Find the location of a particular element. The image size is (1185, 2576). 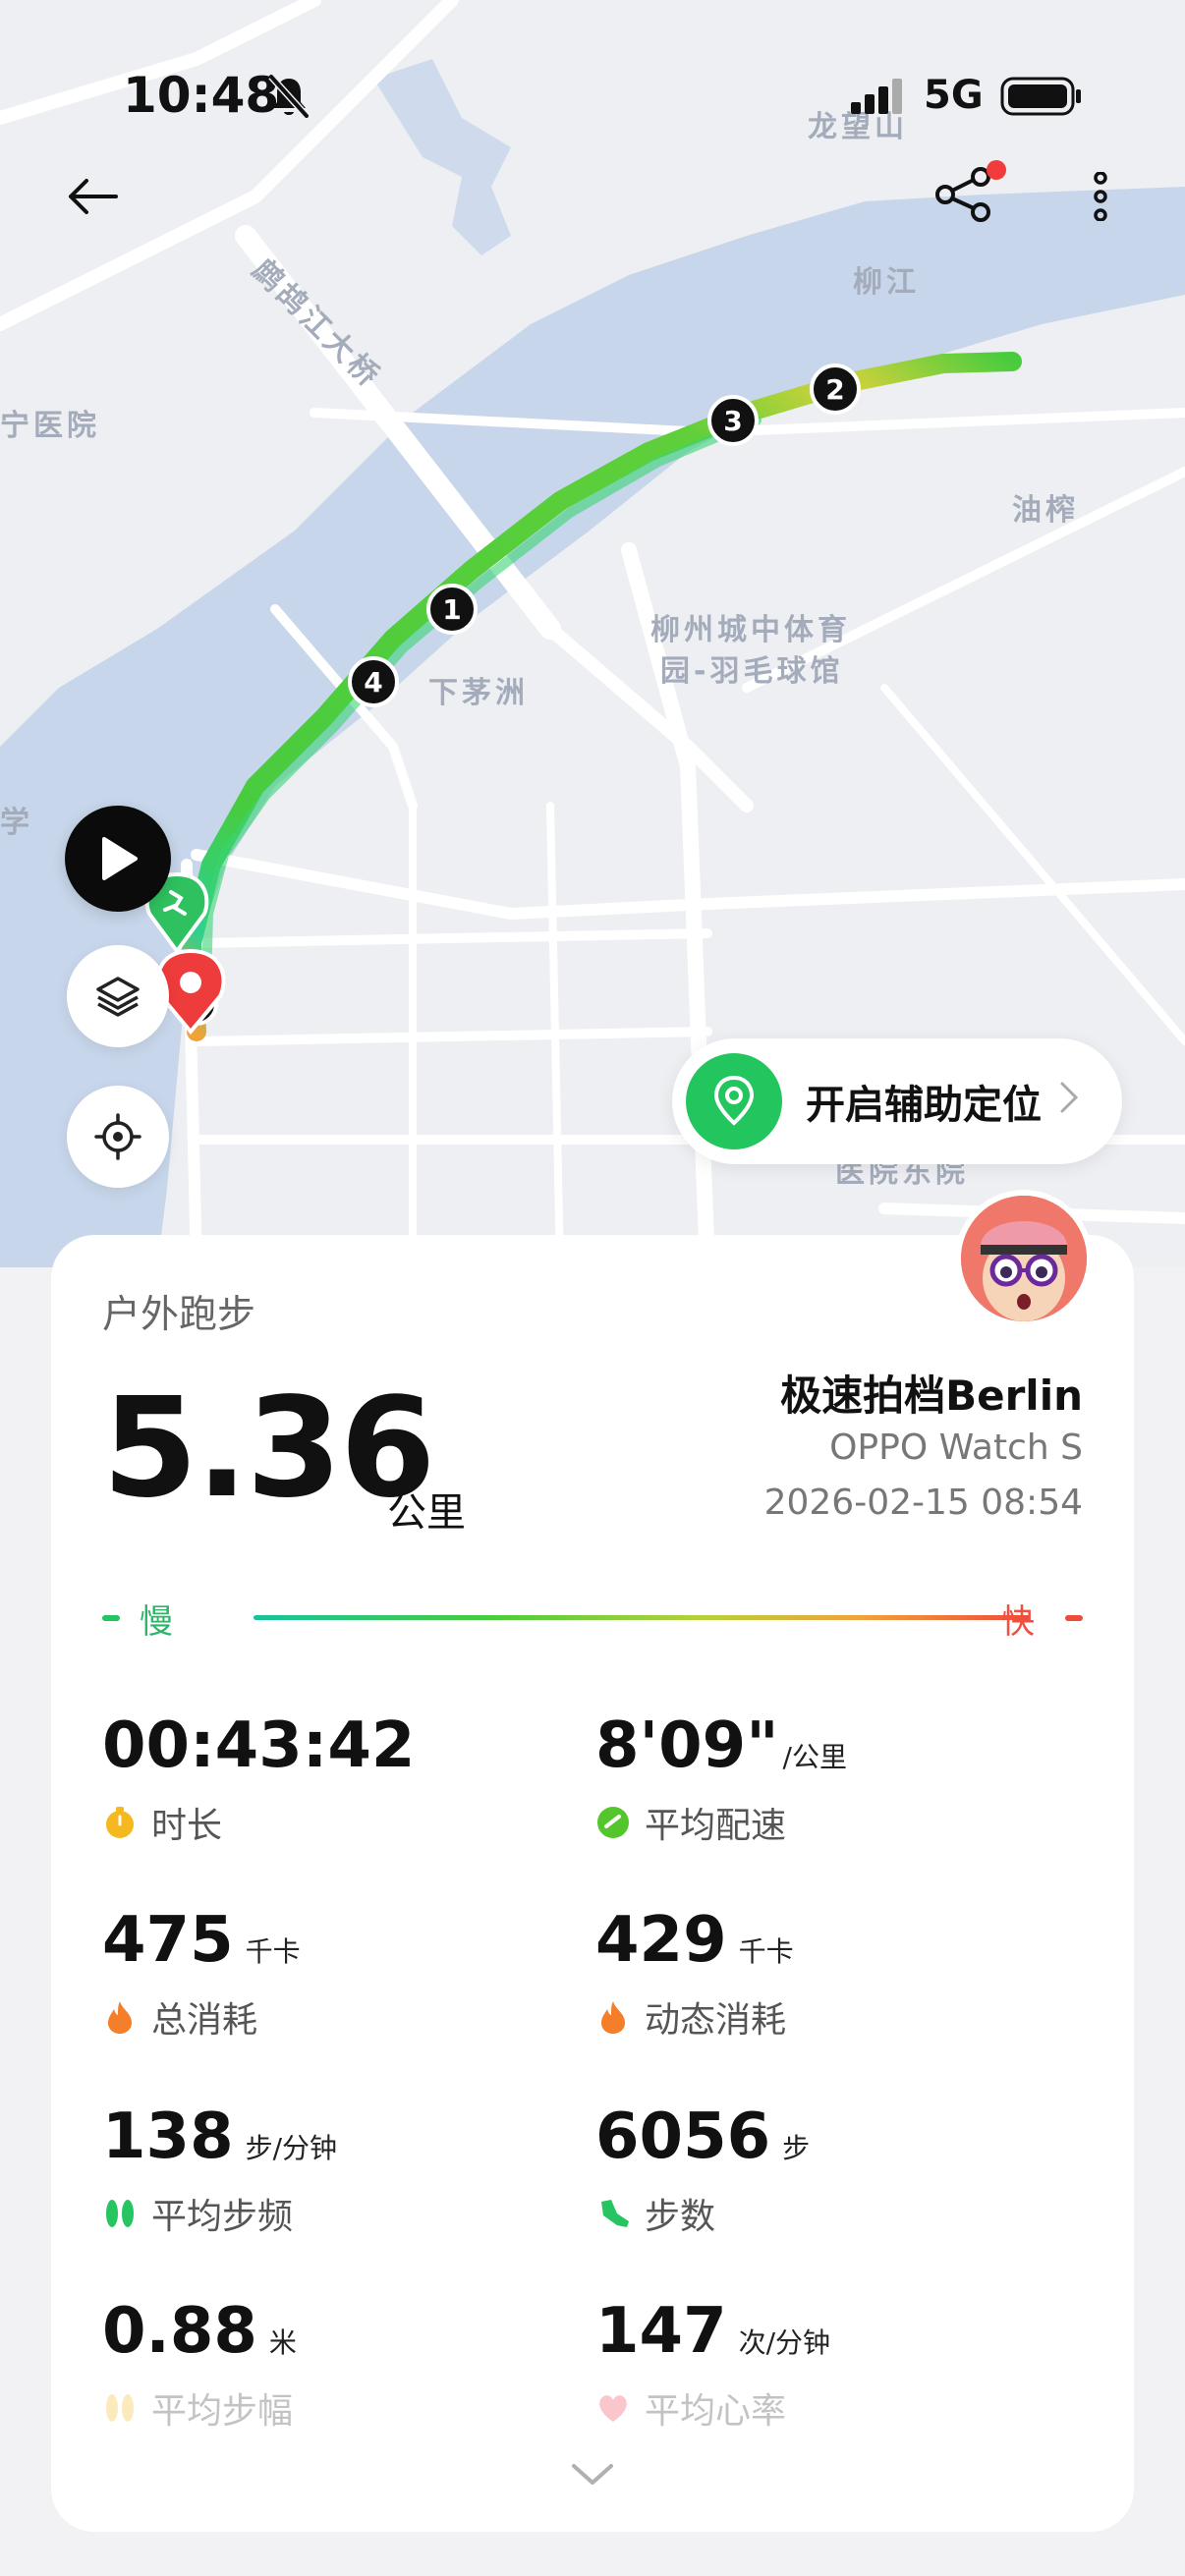

assist-location-button: 开启辅助定位 is located at coordinates (897, 1101).